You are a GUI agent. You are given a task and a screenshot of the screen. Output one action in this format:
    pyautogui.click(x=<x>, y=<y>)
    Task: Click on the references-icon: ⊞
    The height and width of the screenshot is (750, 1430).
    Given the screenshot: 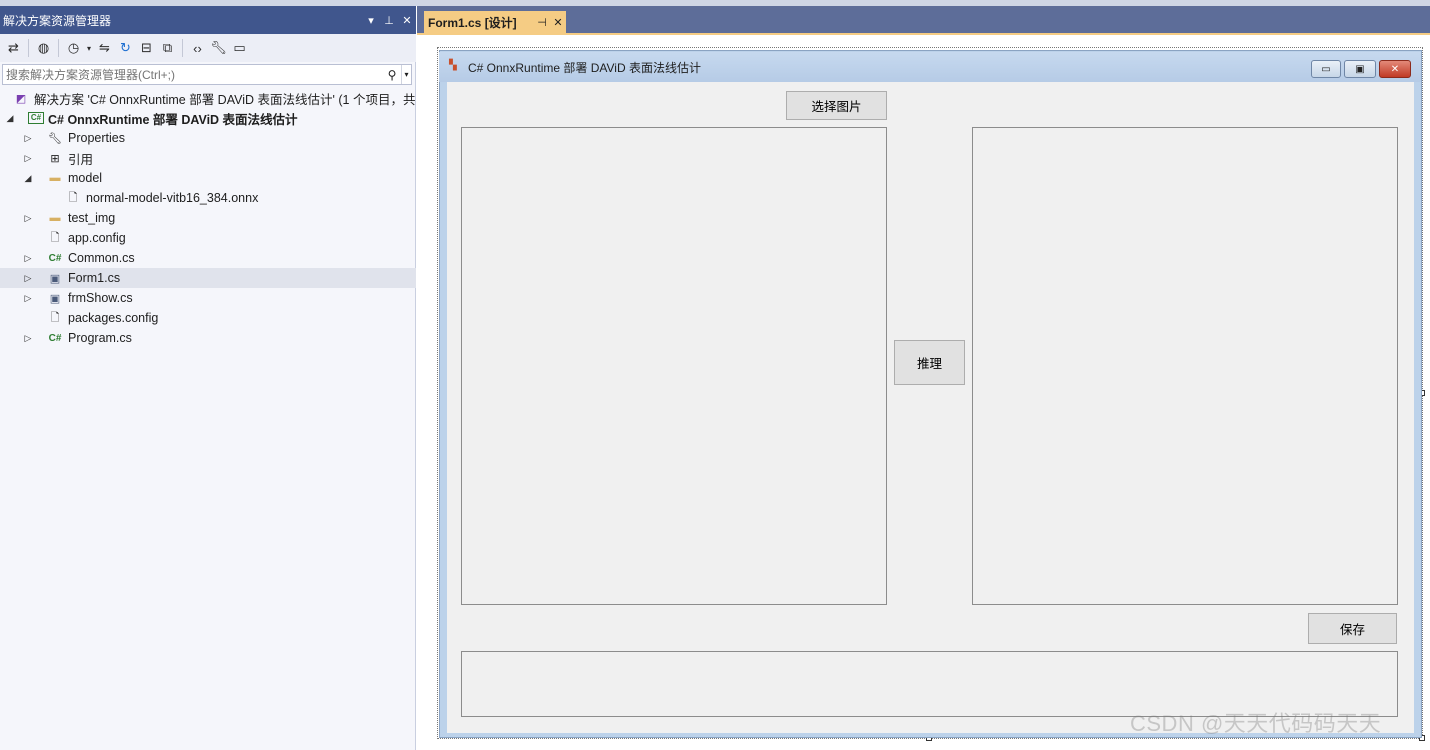 What is the action you would take?
    pyautogui.click(x=55, y=158)
    